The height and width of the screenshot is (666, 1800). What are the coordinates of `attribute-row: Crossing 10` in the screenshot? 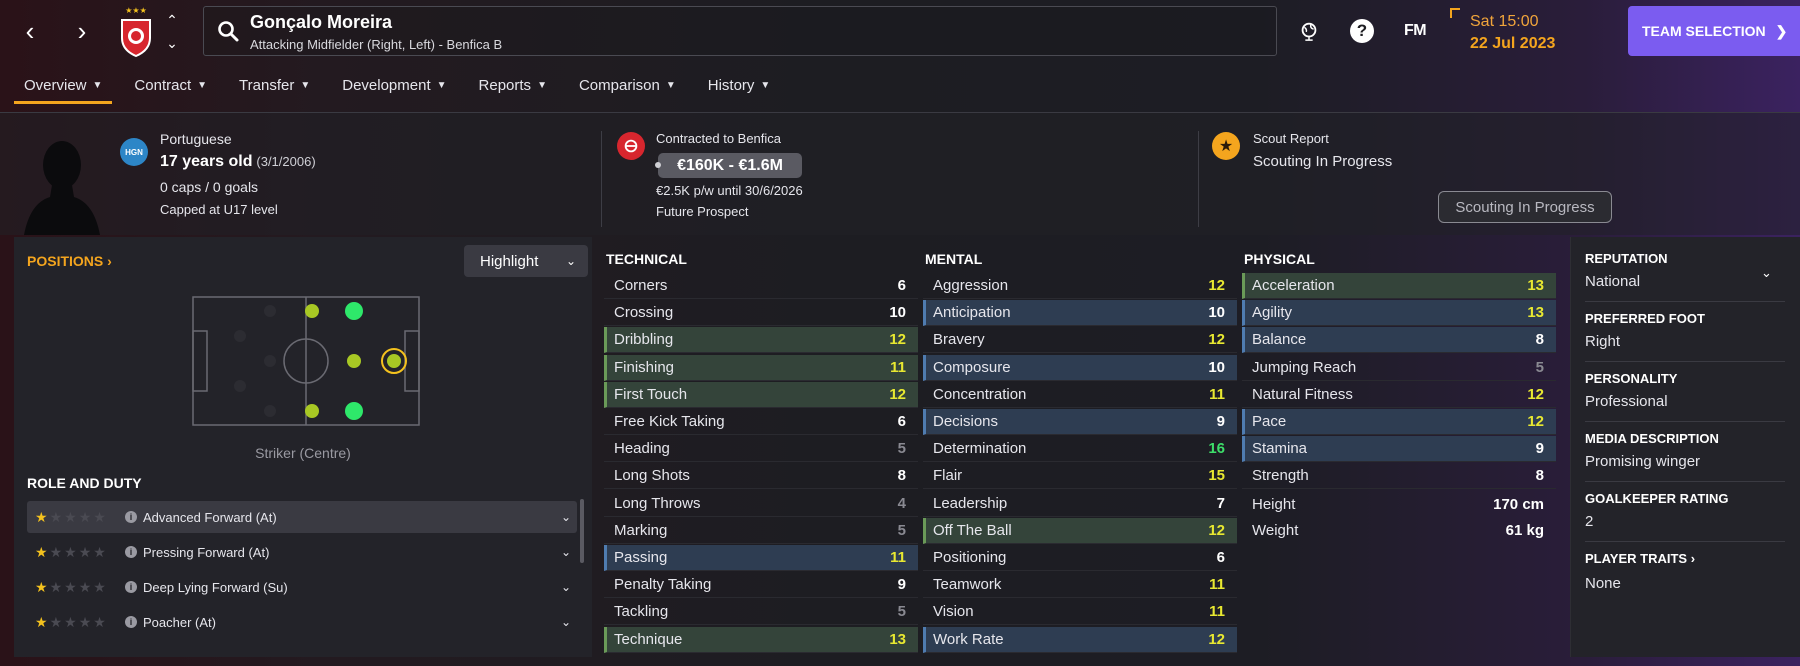 It's located at (761, 313).